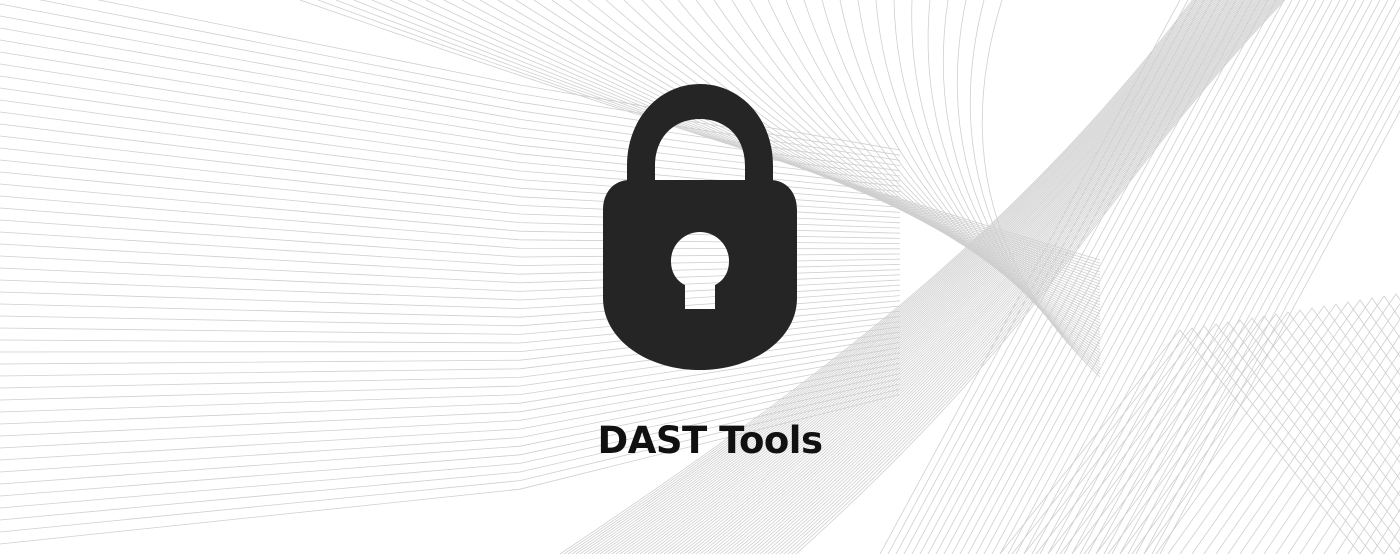 This screenshot has width=1400, height=554. Describe the element at coordinates (710, 440) in the screenshot. I see `page-title: DAST Tools` at that location.